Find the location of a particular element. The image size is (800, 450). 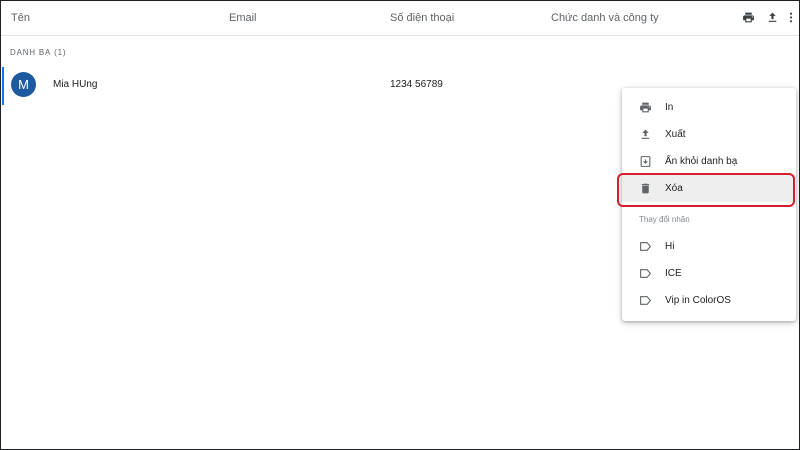

menu-item-label-ice: ICE is located at coordinates (709, 273).